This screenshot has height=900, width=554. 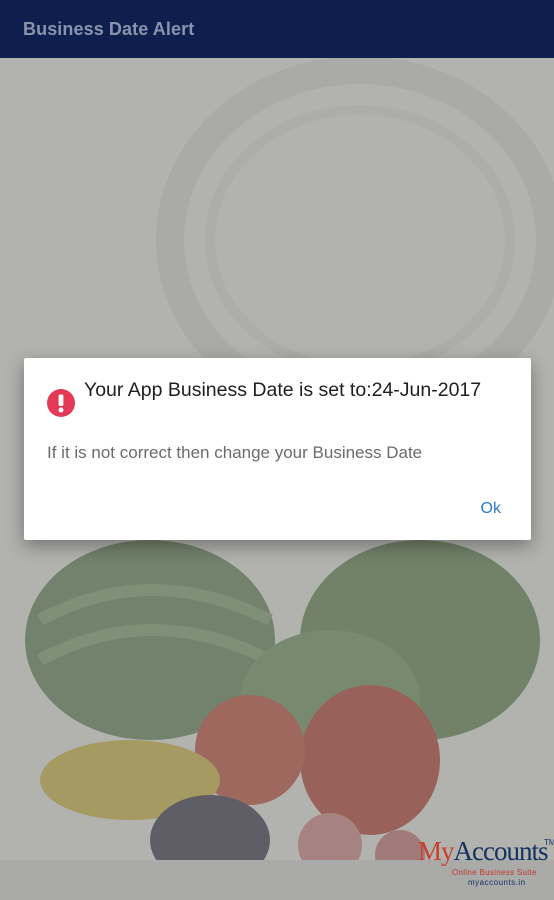 What do you see at coordinates (497, 882) in the screenshot?
I see `logo-url: myaccounts.in` at bounding box center [497, 882].